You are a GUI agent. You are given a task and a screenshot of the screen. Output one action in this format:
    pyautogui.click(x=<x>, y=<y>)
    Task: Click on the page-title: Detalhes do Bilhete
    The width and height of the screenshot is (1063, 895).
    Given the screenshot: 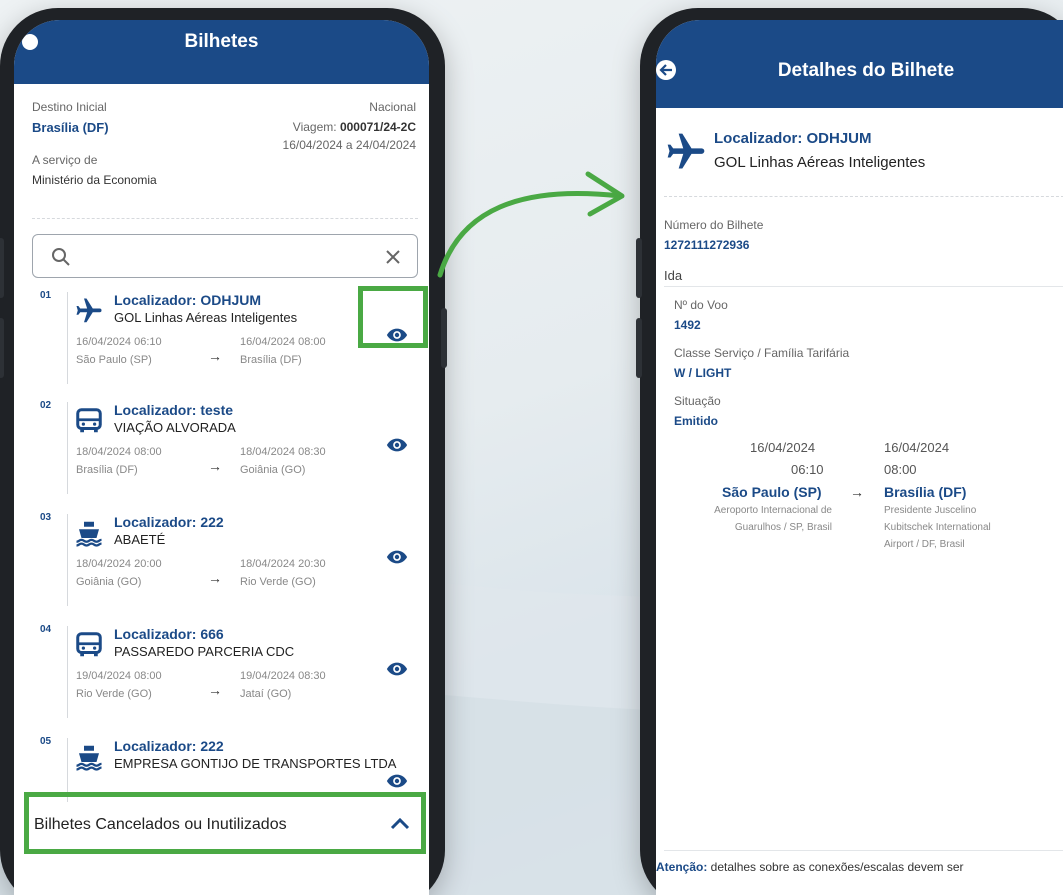 What is the action you would take?
    pyautogui.click(x=866, y=70)
    